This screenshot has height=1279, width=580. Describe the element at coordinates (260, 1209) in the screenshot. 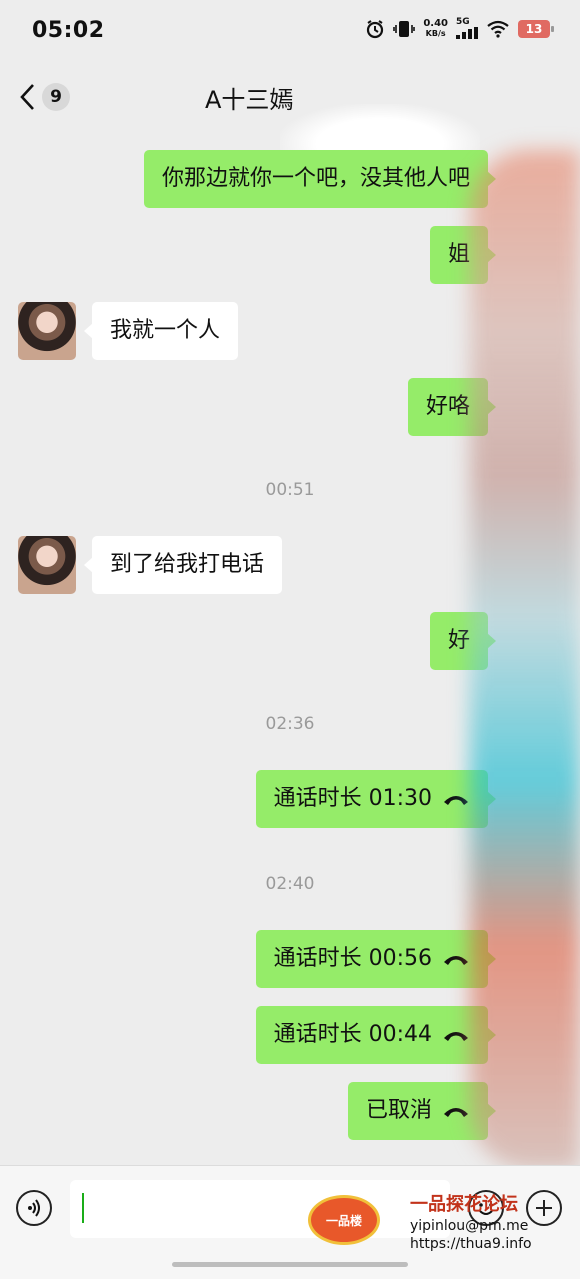

I see `message-input` at that location.